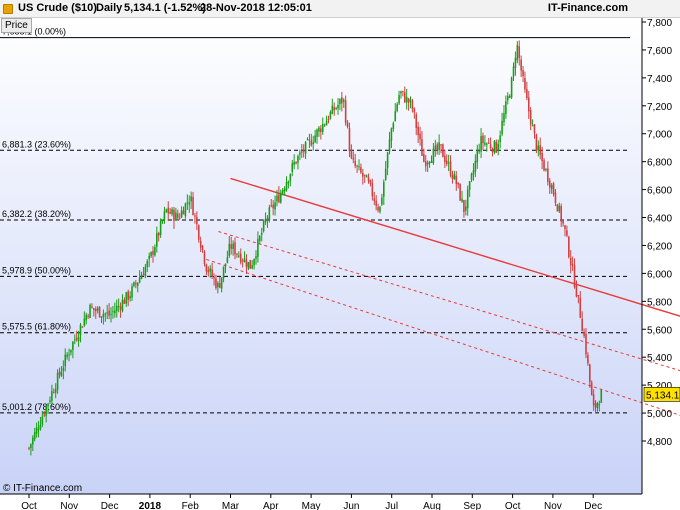  Describe the element at coordinates (109, 8) in the screenshot. I see `period-label: Daily` at that location.